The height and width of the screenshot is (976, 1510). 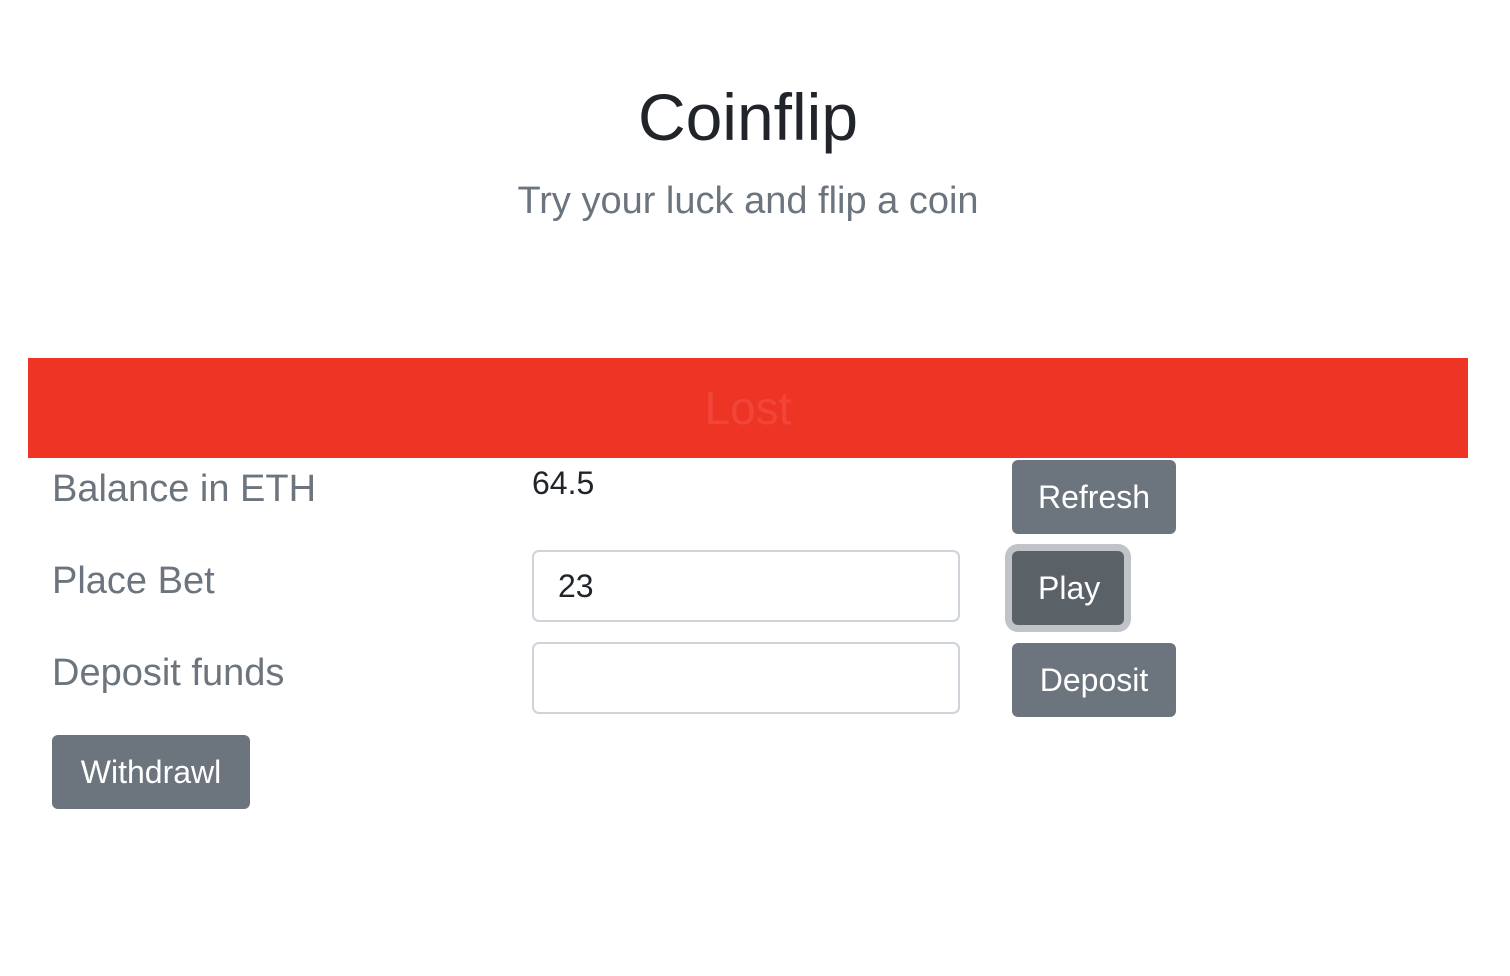 What do you see at coordinates (1068, 588) in the screenshot?
I see `play-button: Play` at bounding box center [1068, 588].